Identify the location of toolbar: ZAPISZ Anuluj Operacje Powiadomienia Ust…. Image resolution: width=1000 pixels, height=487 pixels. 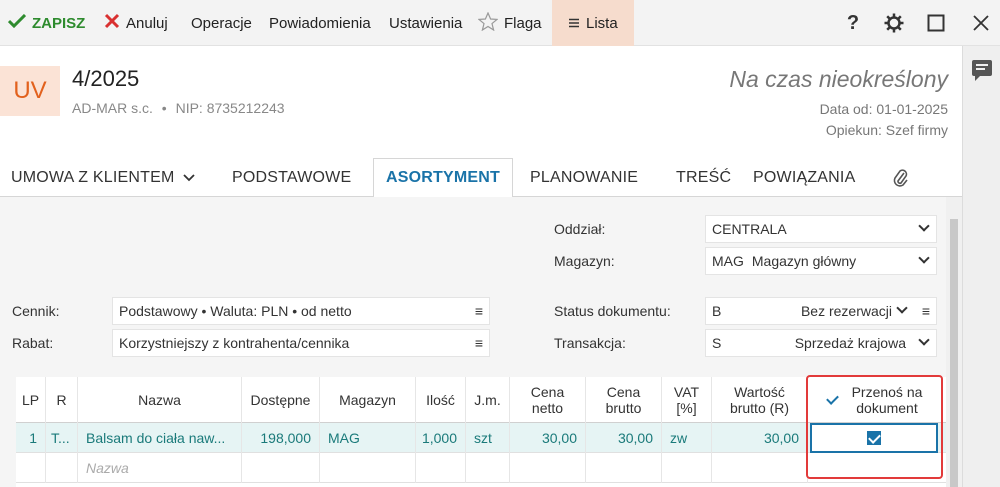
(500, 23).